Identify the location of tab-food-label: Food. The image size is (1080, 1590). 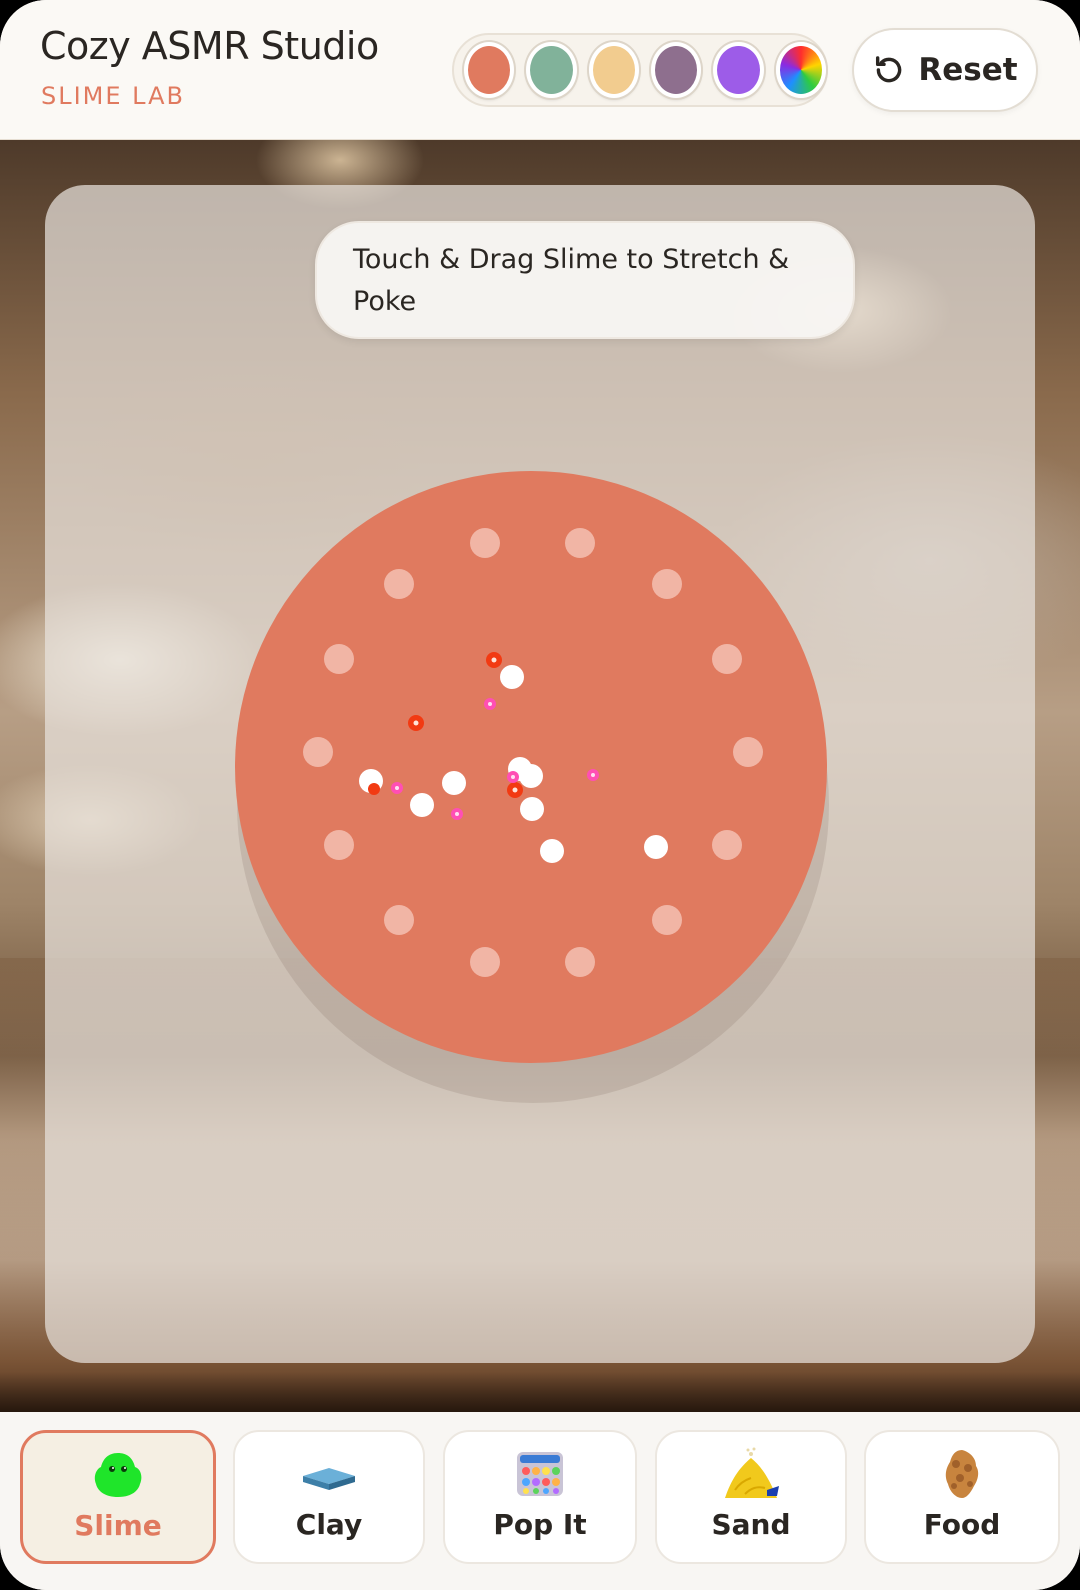
(962, 1524).